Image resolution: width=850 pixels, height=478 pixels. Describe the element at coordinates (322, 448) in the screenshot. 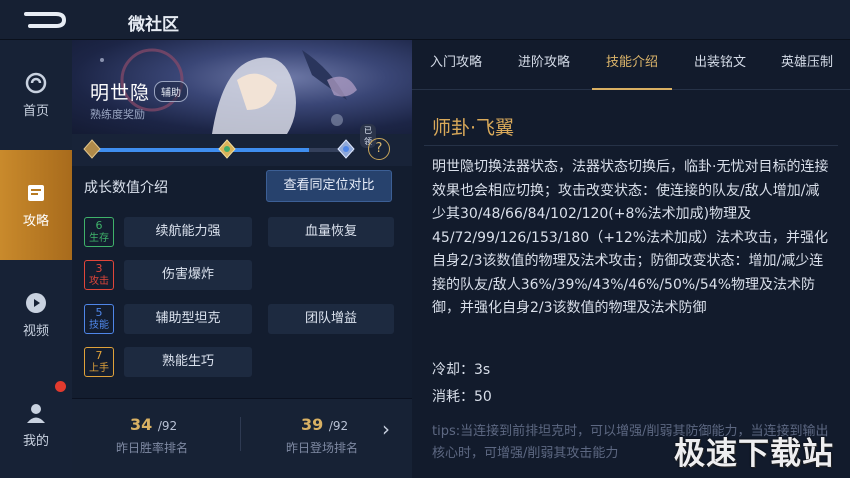

I see `appearance-rank-label: 昨日登场排名` at that location.